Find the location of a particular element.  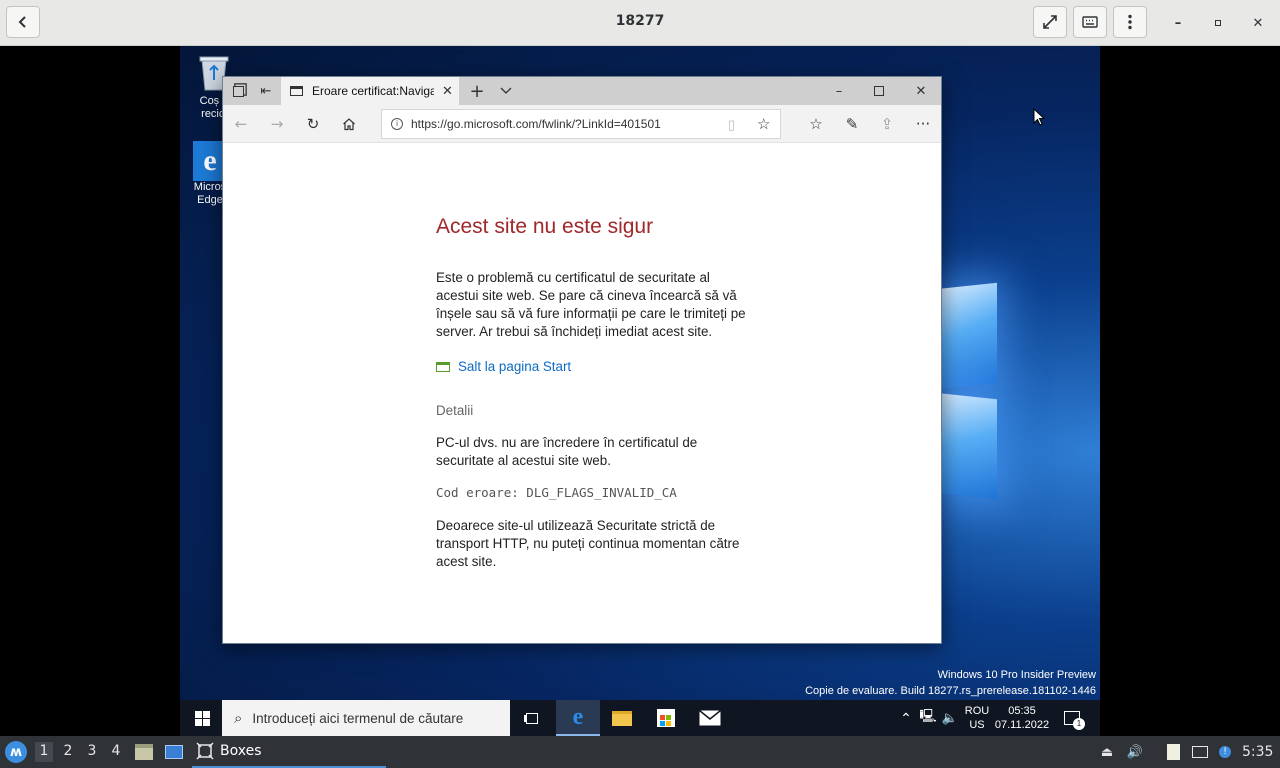

refresh-button: ↻ is located at coordinates (313, 124).